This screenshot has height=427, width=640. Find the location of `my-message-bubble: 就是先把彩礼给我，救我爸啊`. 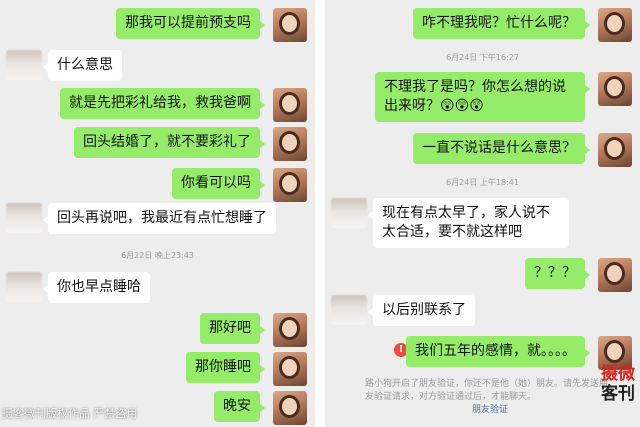

my-message-bubble: 就是先把彩礼给我，救我爸啊 is located at coordinates (162, 103).